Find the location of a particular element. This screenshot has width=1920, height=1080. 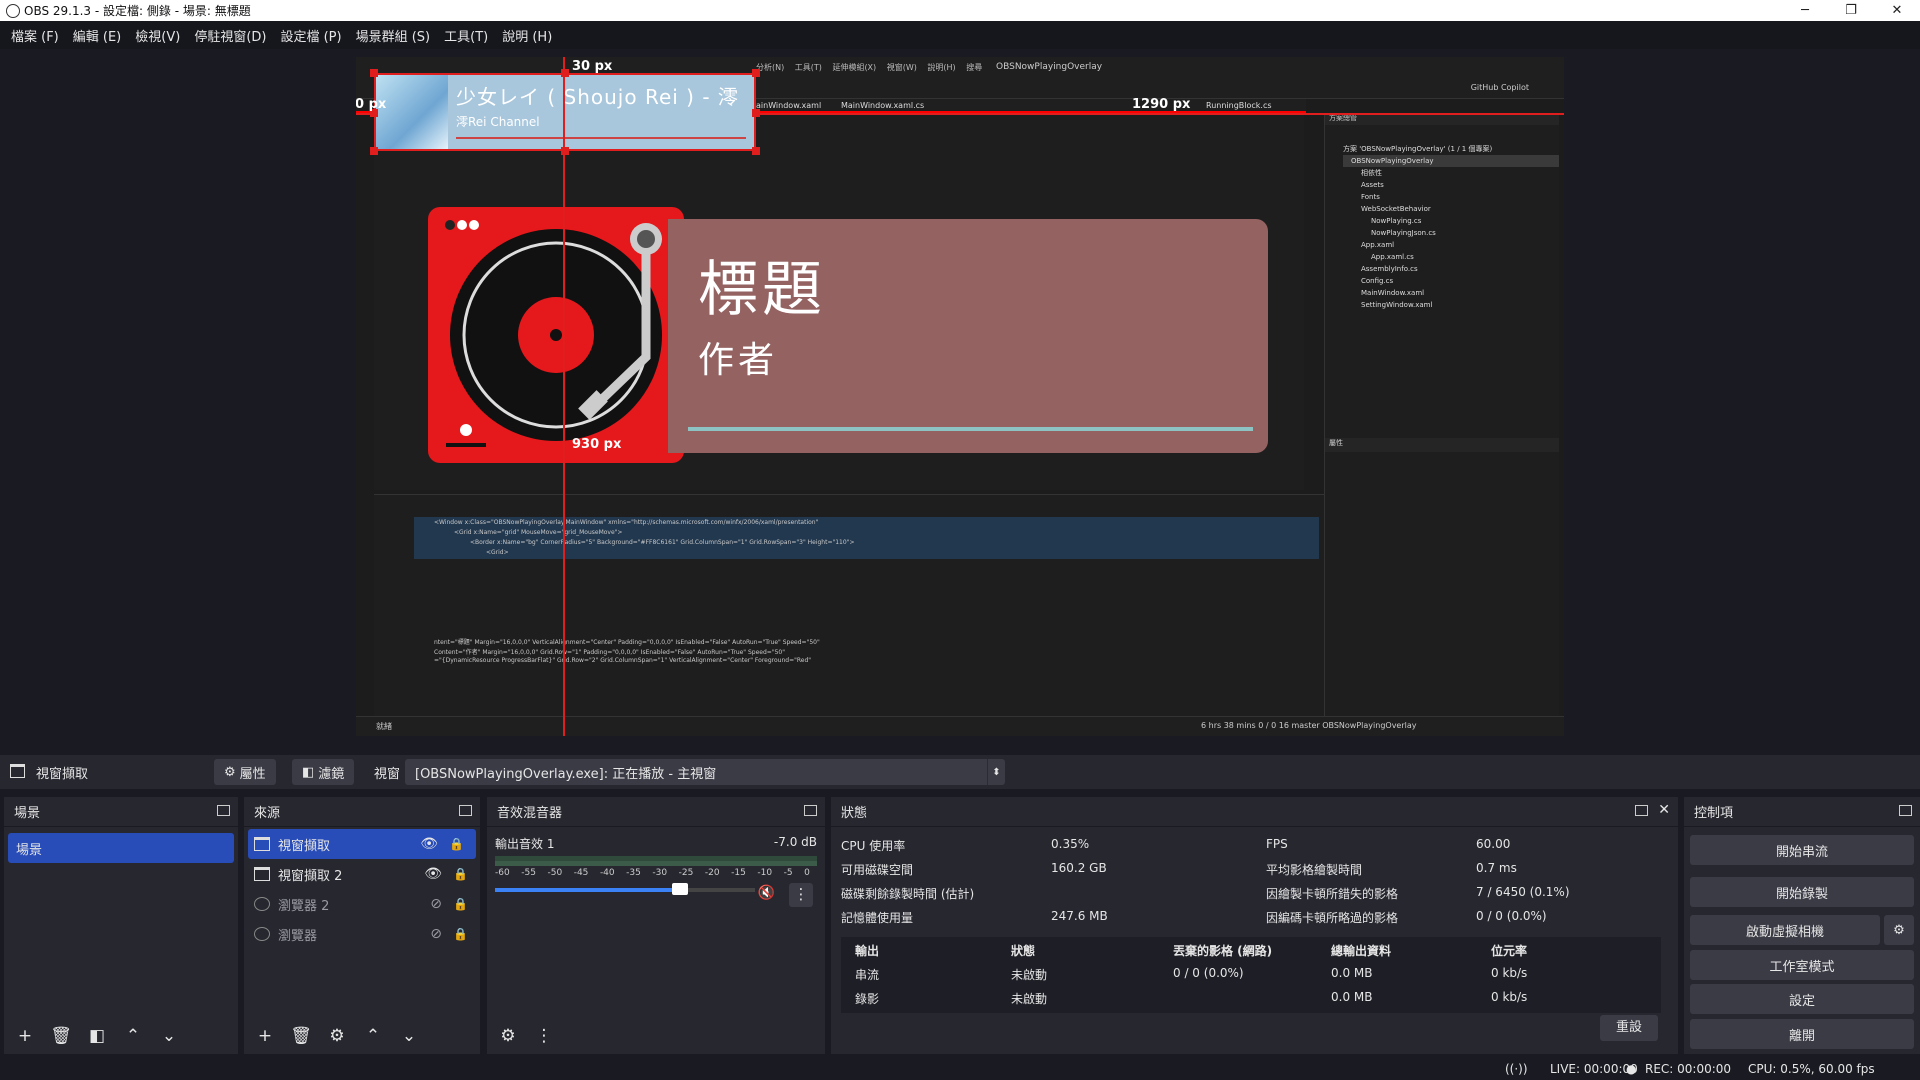

exit-button: 離開 is located at coordinates (1802, 1034).